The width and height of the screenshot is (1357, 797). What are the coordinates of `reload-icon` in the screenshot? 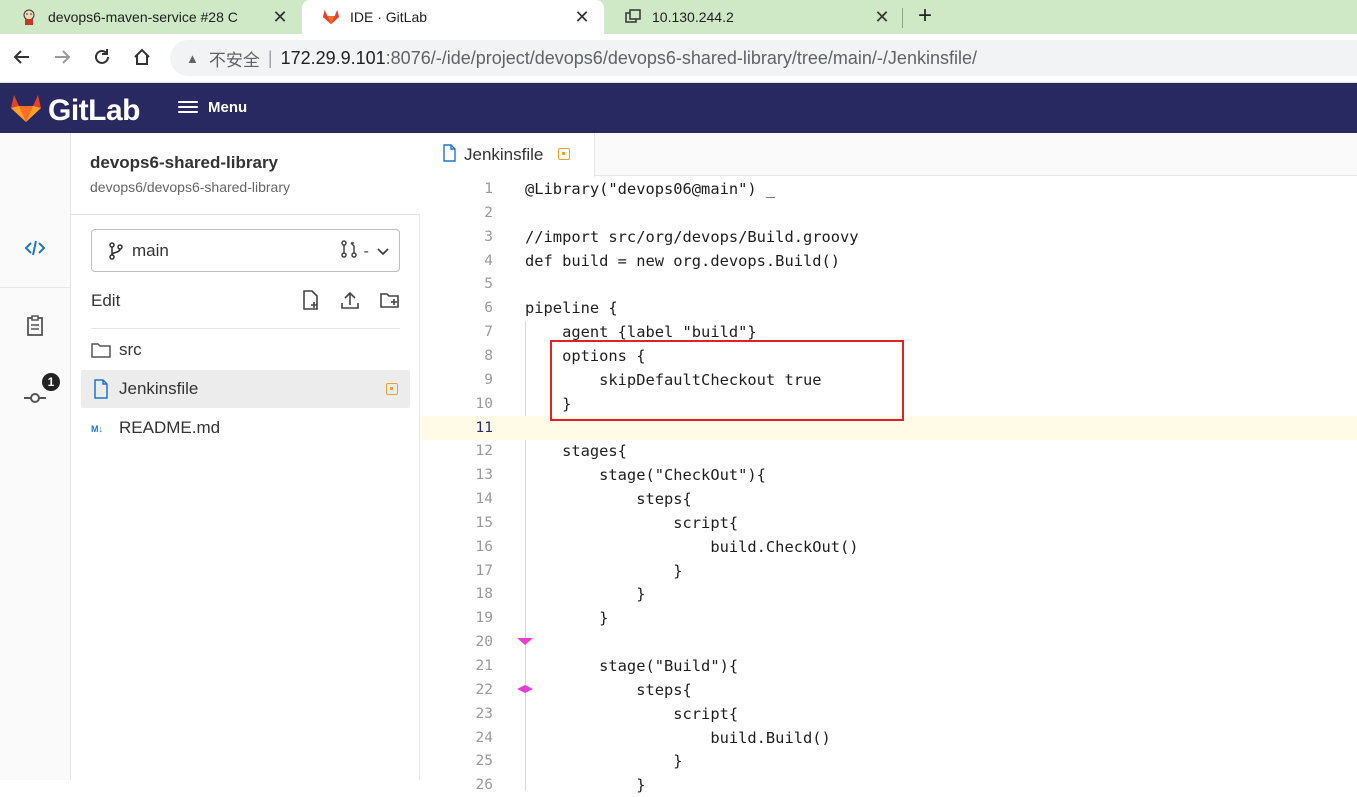 It's located at (102, 60).